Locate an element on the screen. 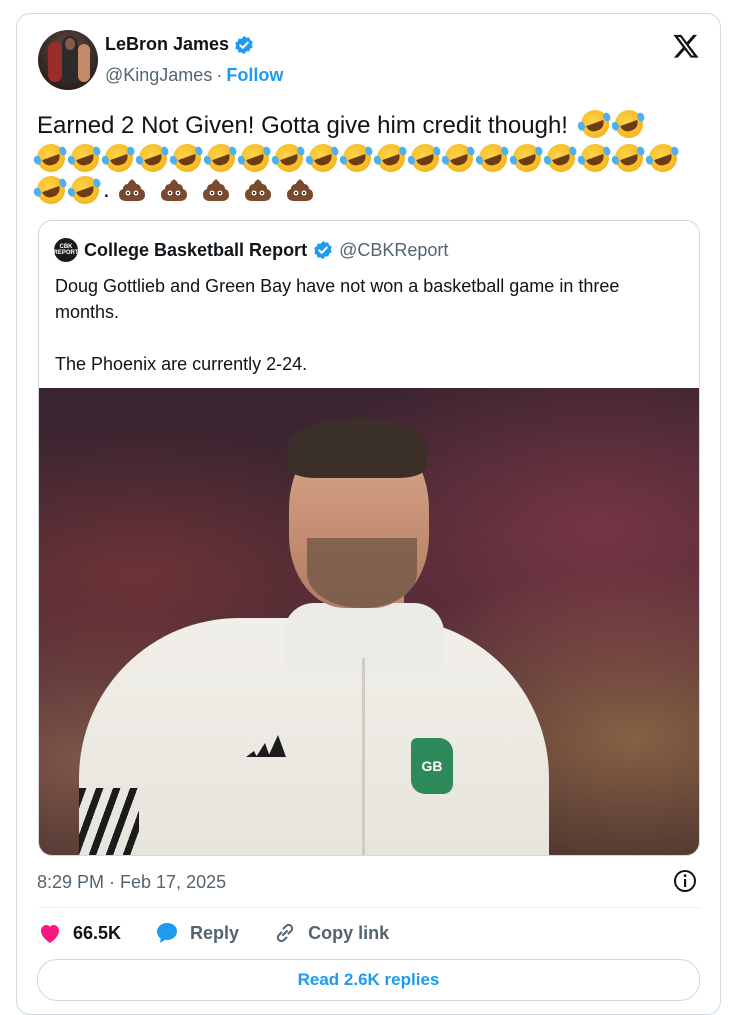  photo-beard is located at coordinates (362, 573).